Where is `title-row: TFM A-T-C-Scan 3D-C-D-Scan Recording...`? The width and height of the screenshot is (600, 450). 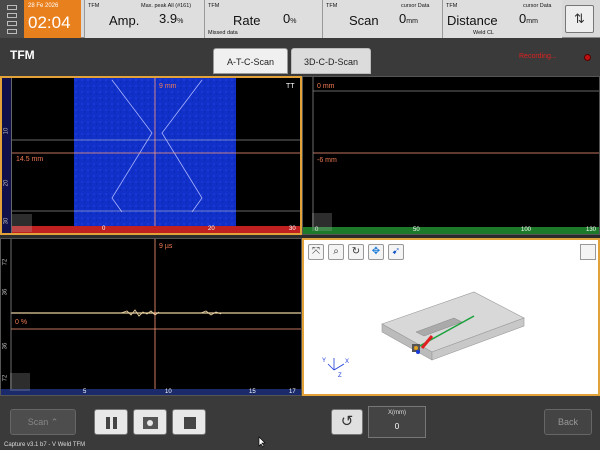
title-row: TFM A-T-C-Scan 3D-C-D-Scan Recording... is located at coordinates (300, 57).